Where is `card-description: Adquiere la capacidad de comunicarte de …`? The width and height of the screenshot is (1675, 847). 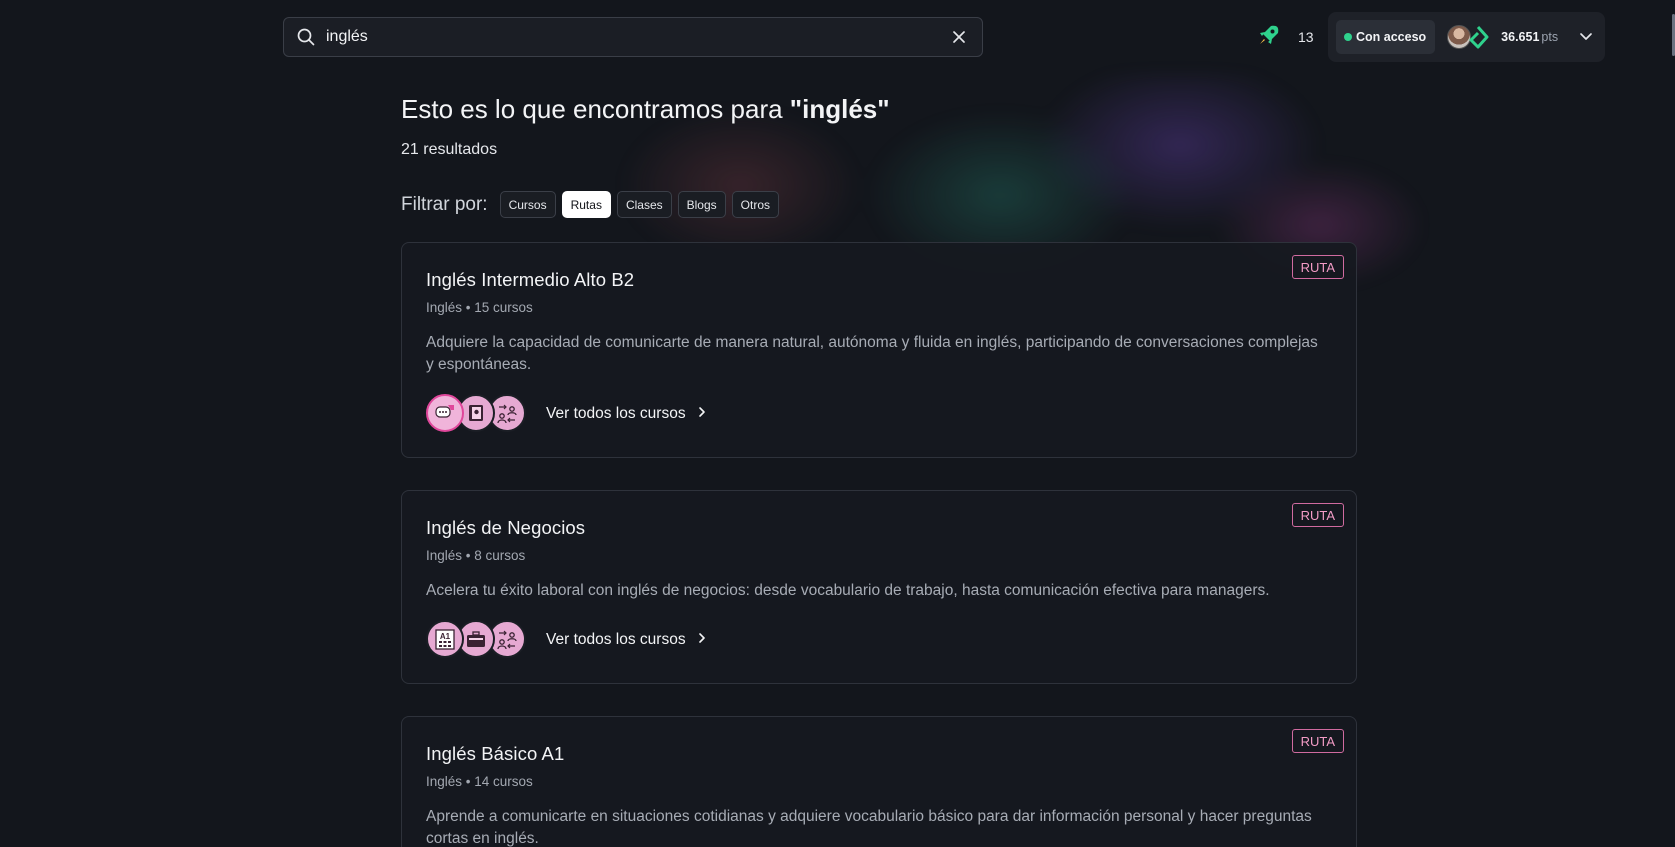 card-description: Adquiere la capacidad de comunicarte de … is located at coordinates (872, 353).